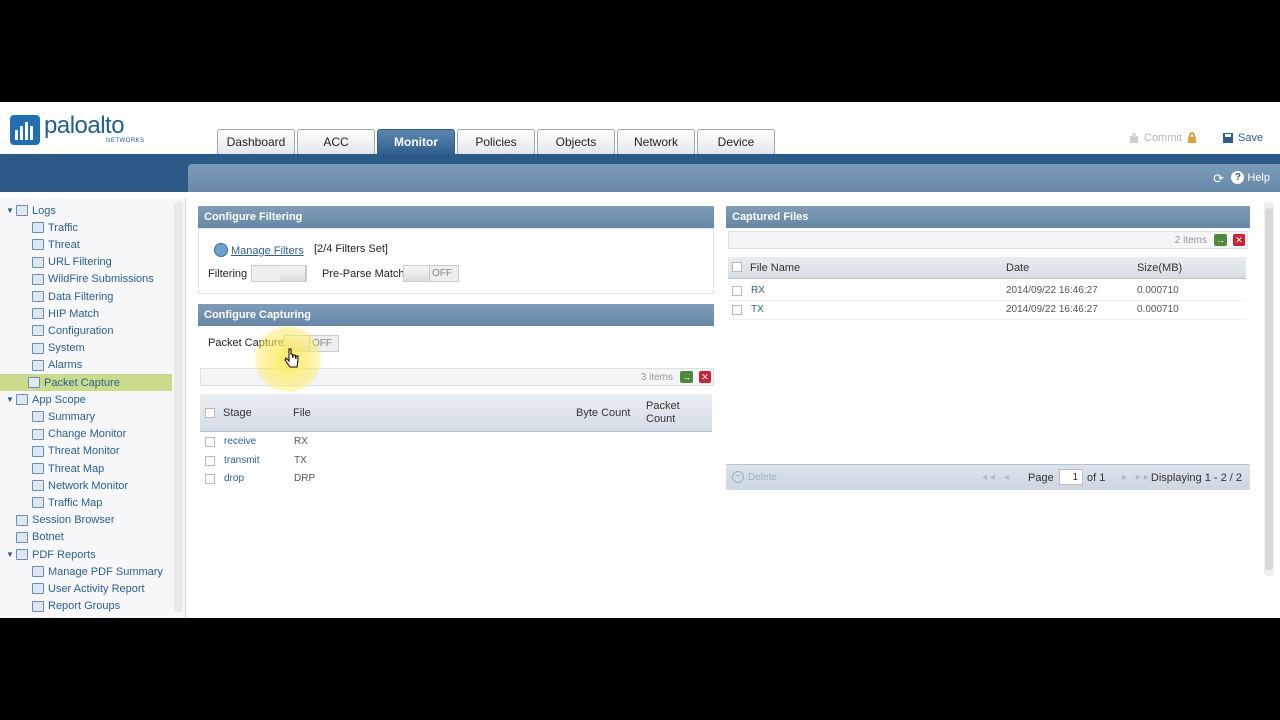 The width and height of the screenshot is (1280, 720). What do you see at coordinates (63, 416) in the screenshot?
I see `sidebar-item-summary: Summary` at bounding box center [63, 416].